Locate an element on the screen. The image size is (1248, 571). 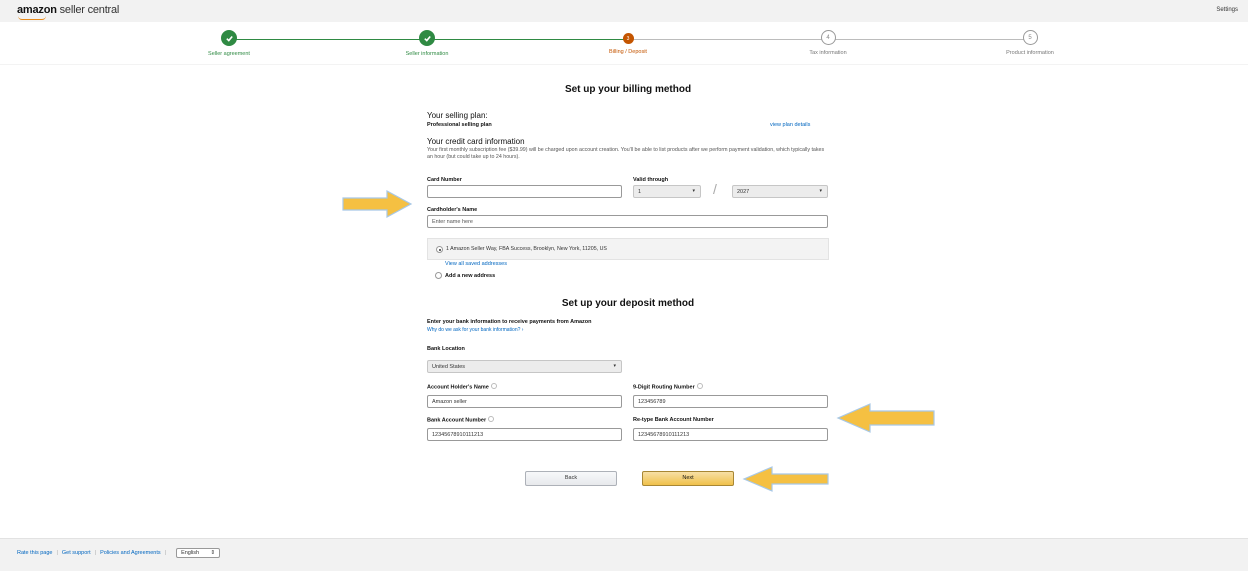
step-label: Billing / Deposit is located at coordinates (628, 52).